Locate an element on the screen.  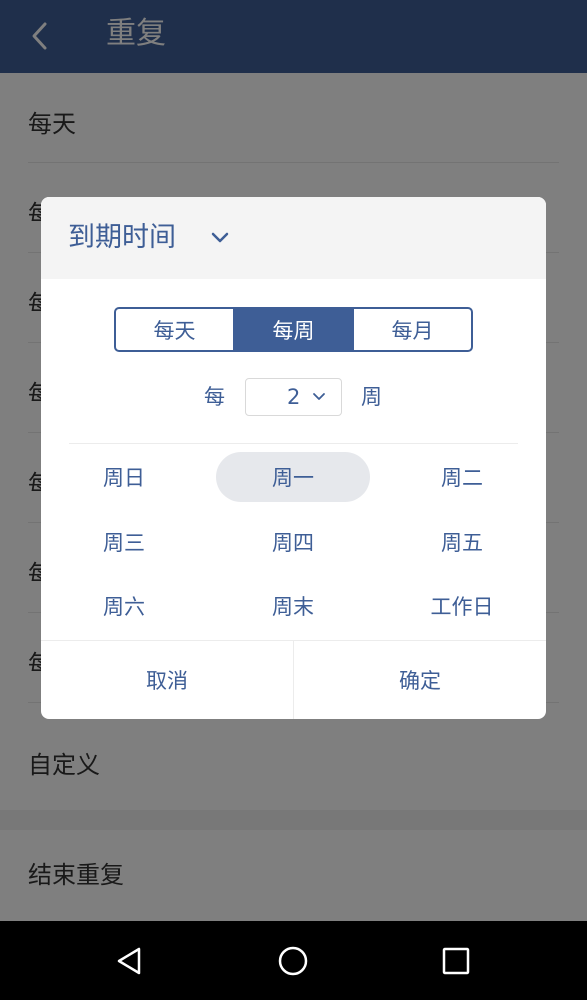
tab-daily: 每天 is located at coordinates (174, 329).